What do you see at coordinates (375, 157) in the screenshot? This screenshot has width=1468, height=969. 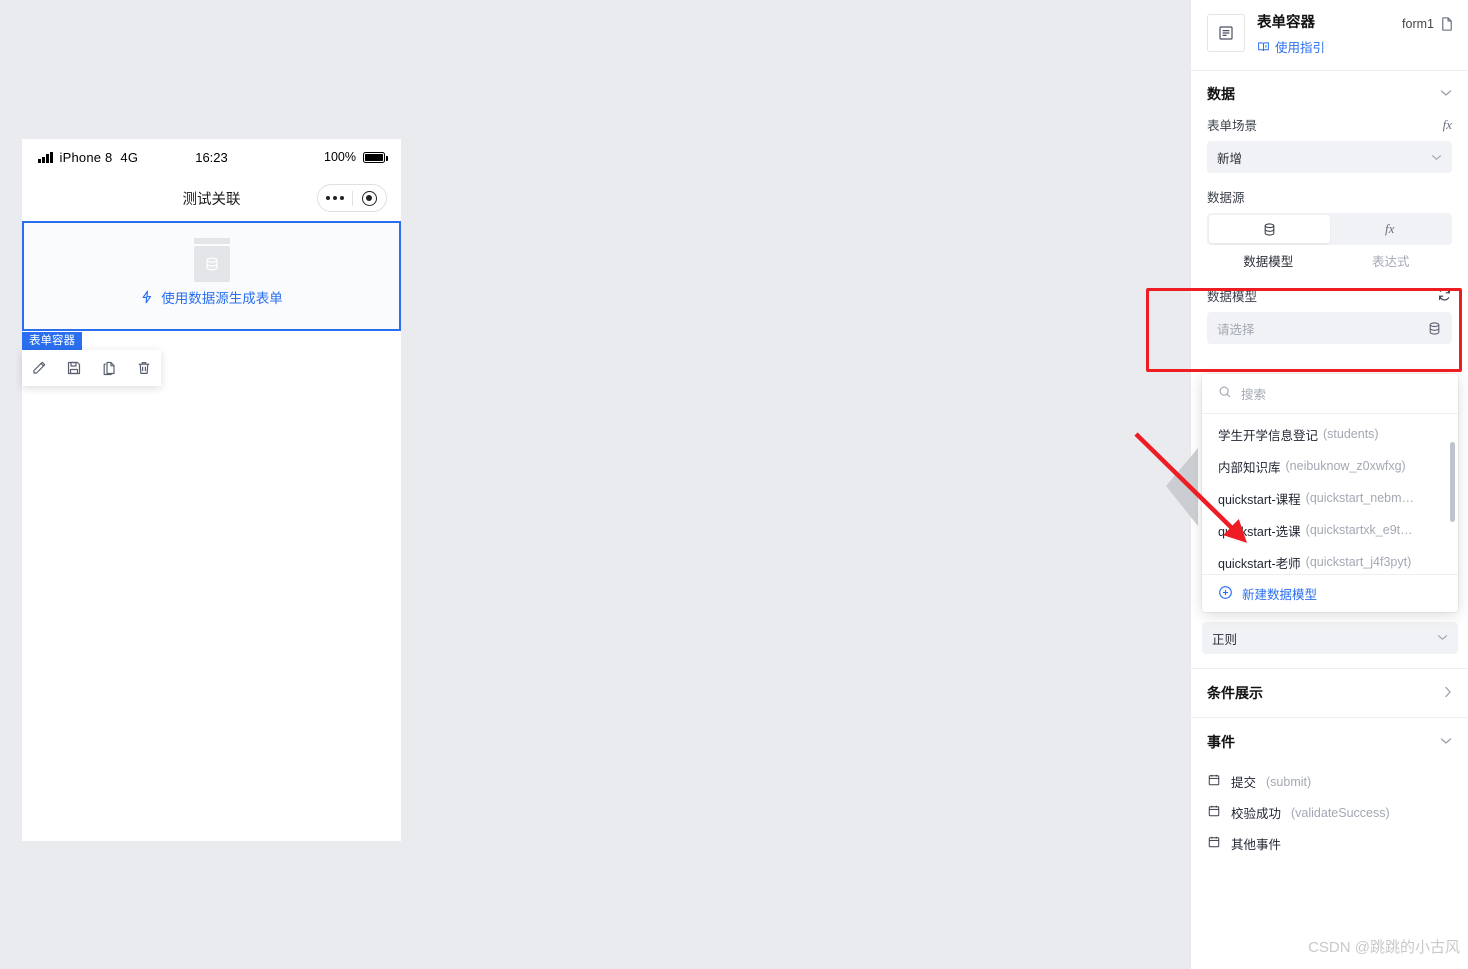 I see `battery-icon` at bounding box center [375, 157].